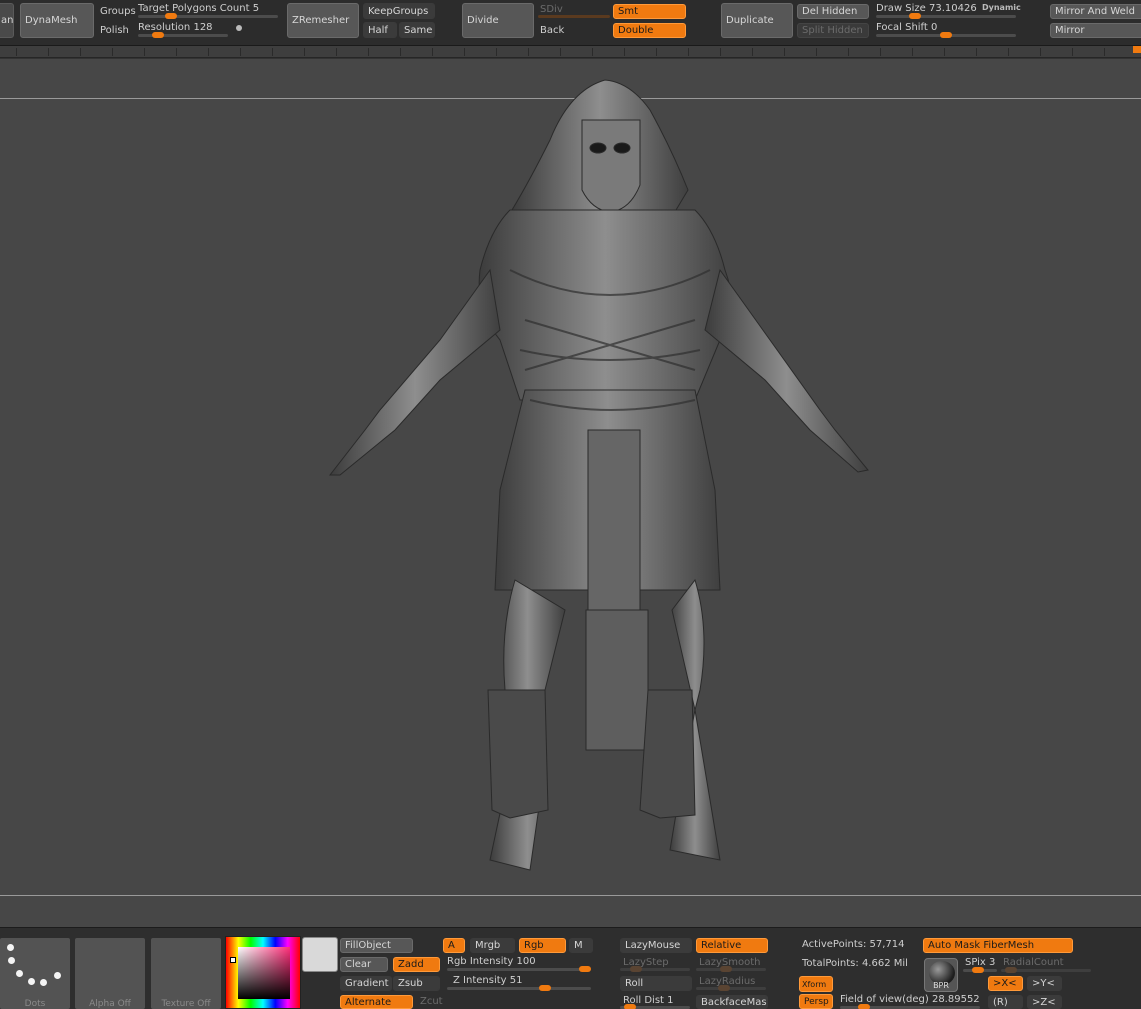 This screenshot has width=1141, height=1009. What do you see at coordinates (323, 20) in the screenshot?
I see `zremesher-button: ZRemesher` at bounding box center [323, 20].